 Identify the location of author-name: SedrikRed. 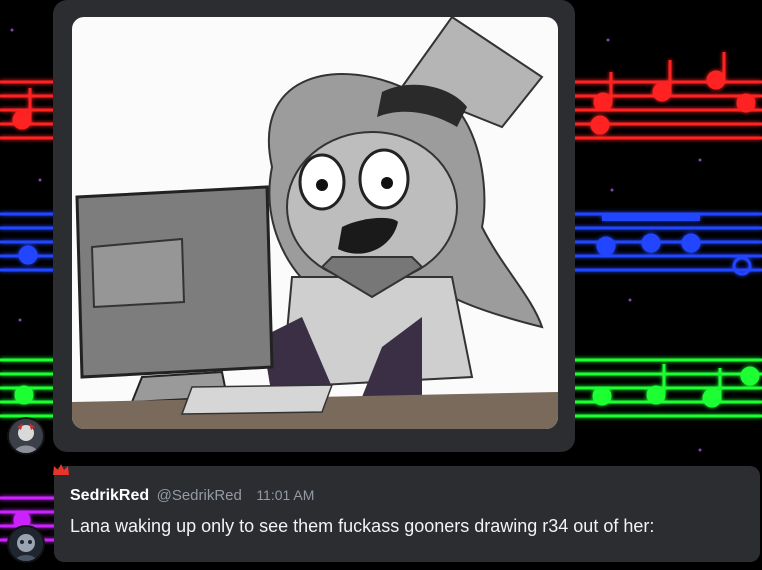
(109, 495).